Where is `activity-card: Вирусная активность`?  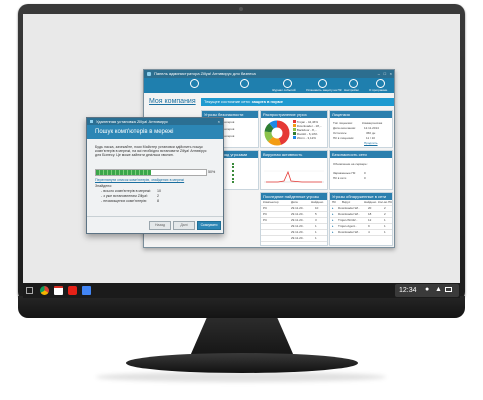
activity-card: Вирусная активность is located at coordinates (294, 170).